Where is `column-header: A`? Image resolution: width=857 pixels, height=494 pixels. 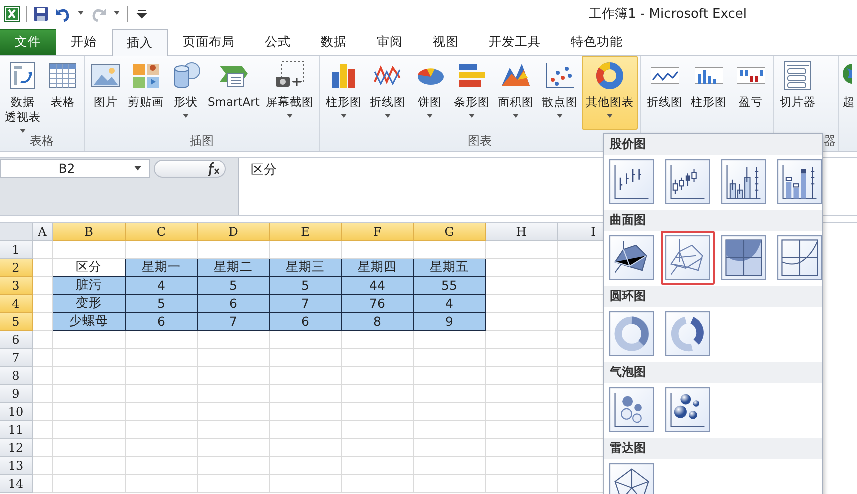 column-header: A is located at coordinates (43, 232).